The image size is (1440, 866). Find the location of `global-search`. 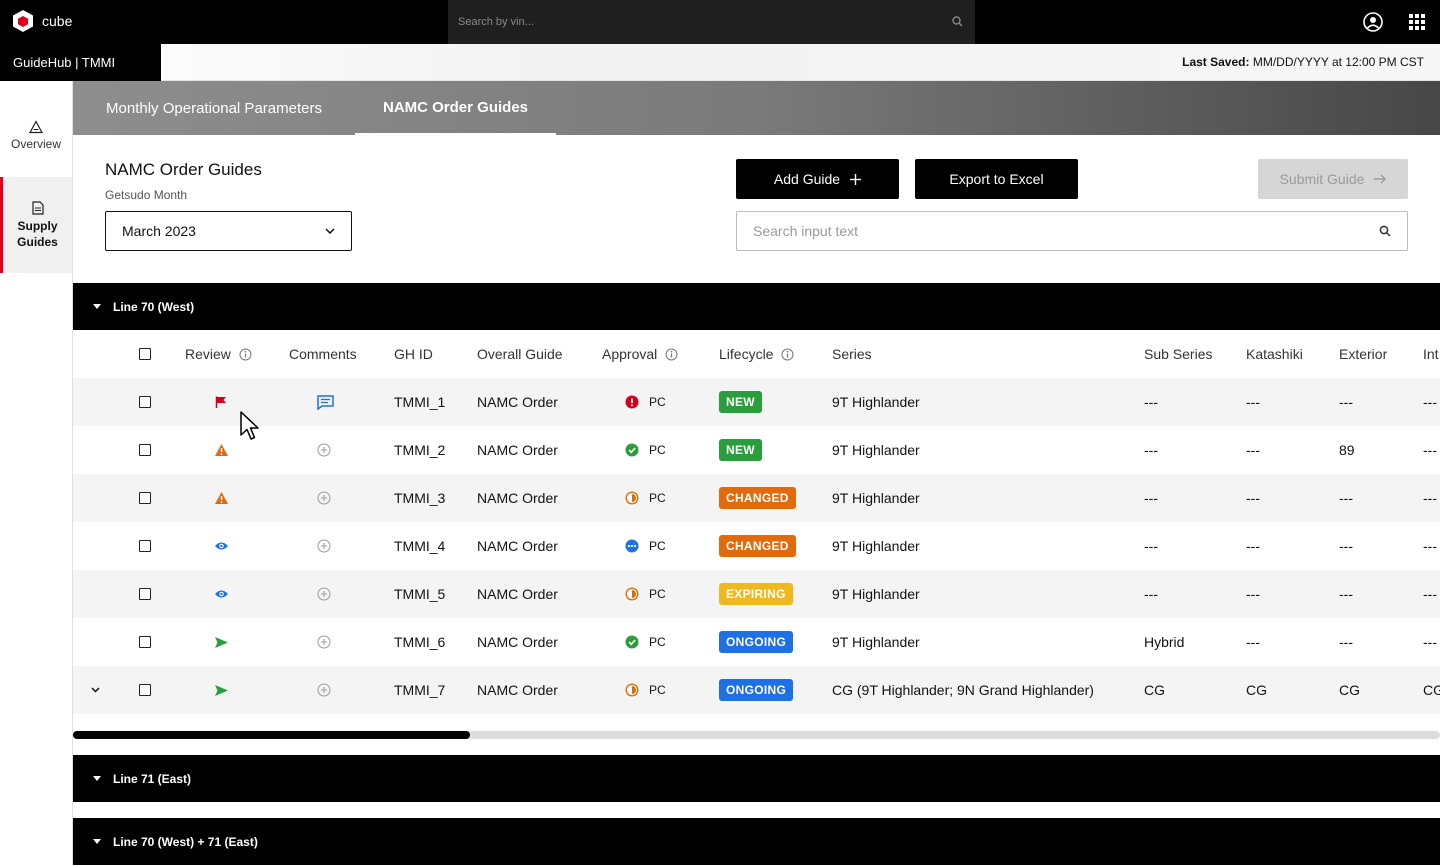

global-search is located at coordinates (711, 22).